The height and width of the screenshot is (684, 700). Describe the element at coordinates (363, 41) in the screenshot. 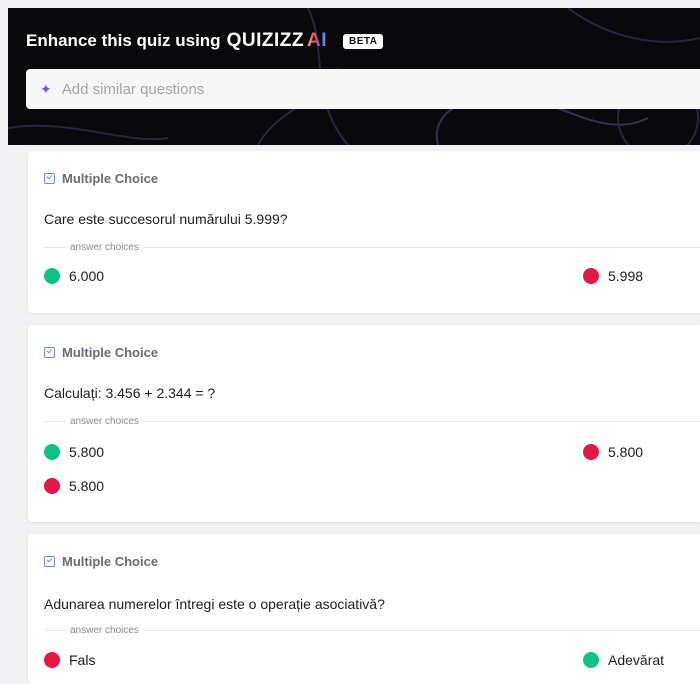

I see `beta-badge: BETA` at that location.